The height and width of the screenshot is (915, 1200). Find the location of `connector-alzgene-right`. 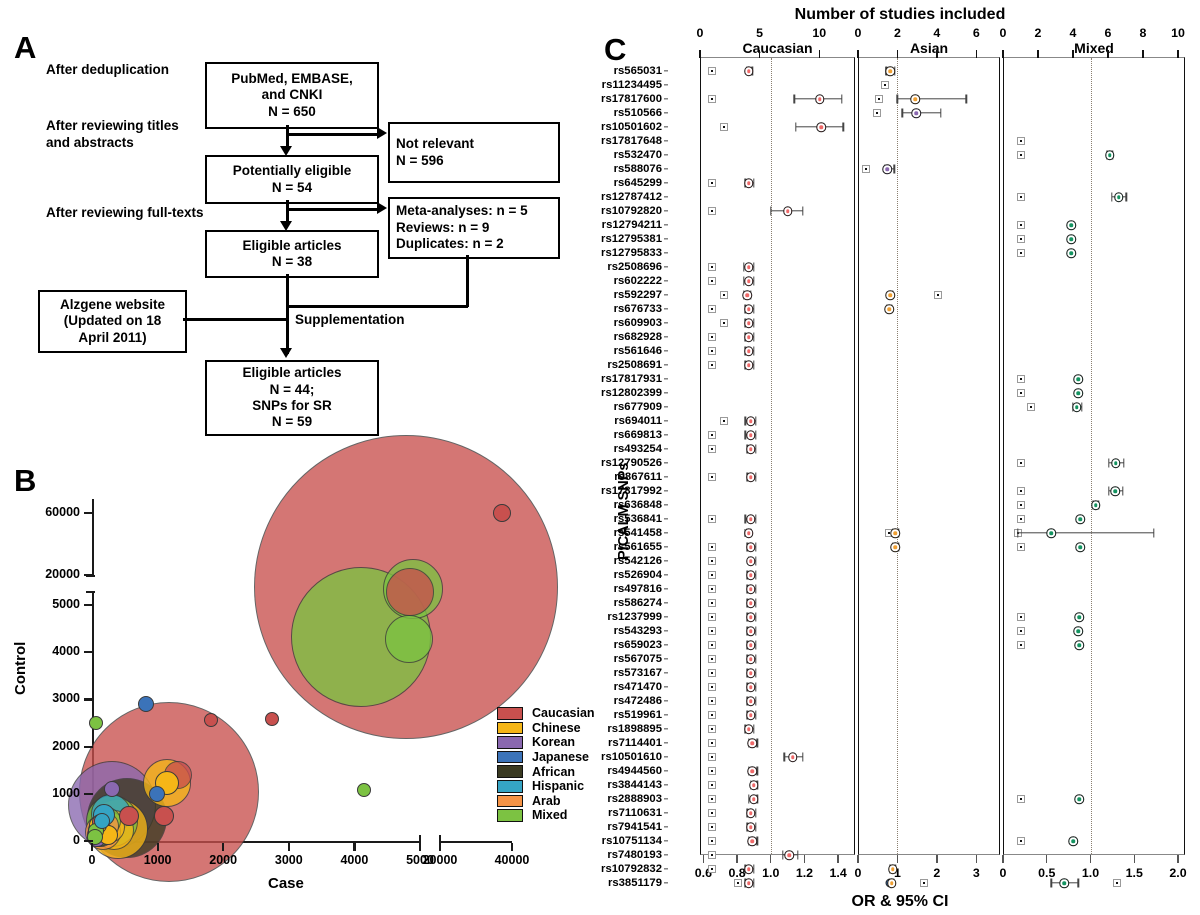

connector-alzgene-right is located at coordinates (235, 319).